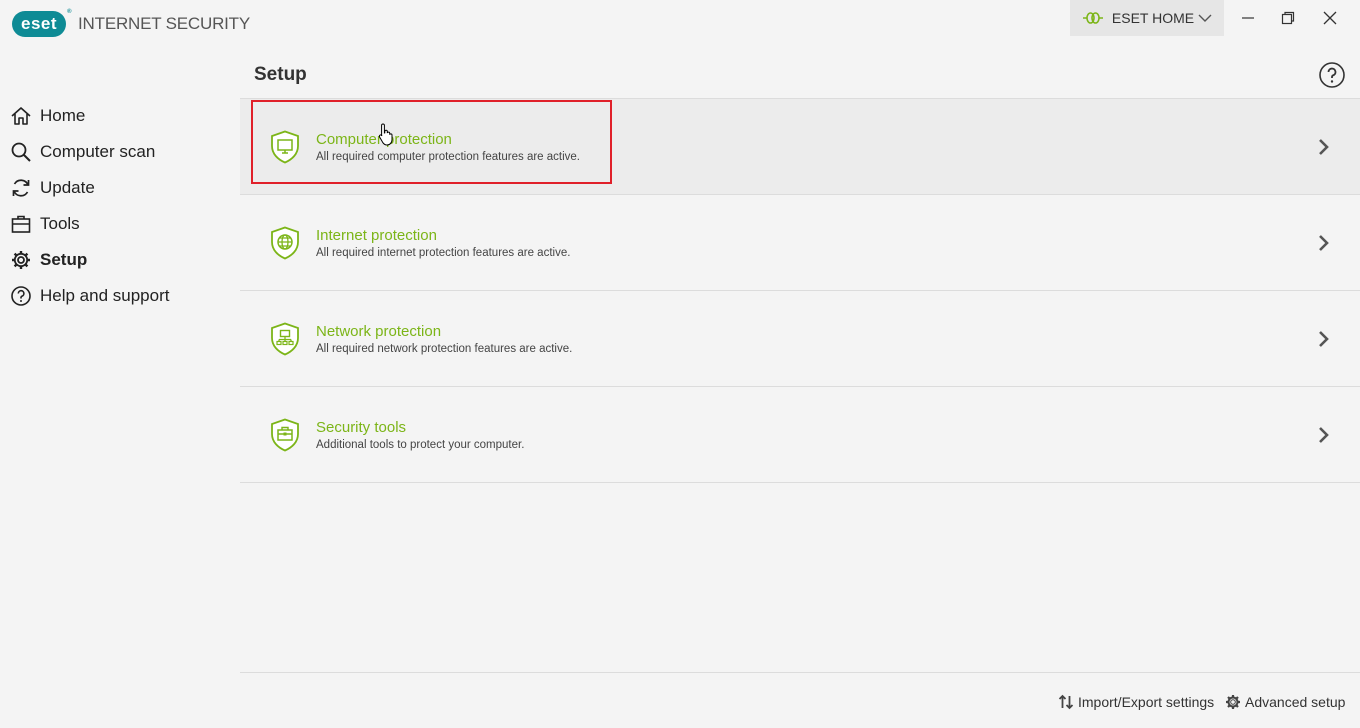 The height and width of the screenshot is (728, 1360). I want to click on setup-item-title: Network protection, so click(379, 331).